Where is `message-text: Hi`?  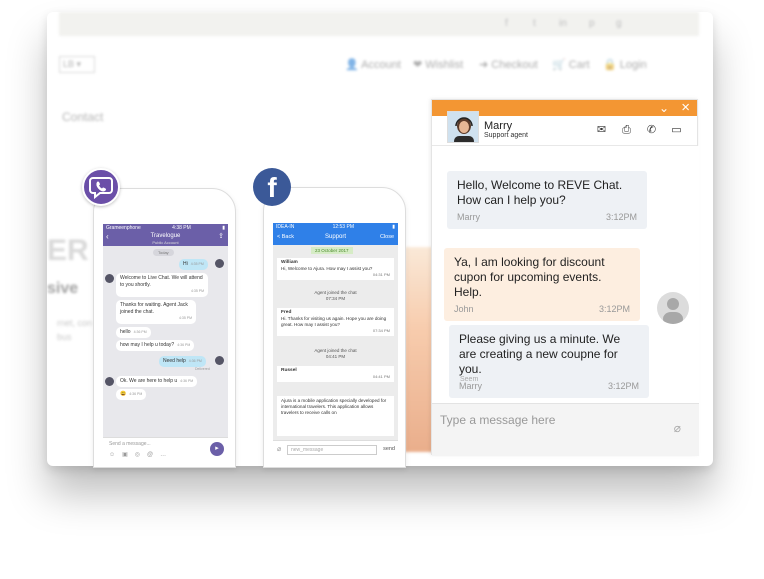 message-text: Hi is located at coordinates (185, 264).